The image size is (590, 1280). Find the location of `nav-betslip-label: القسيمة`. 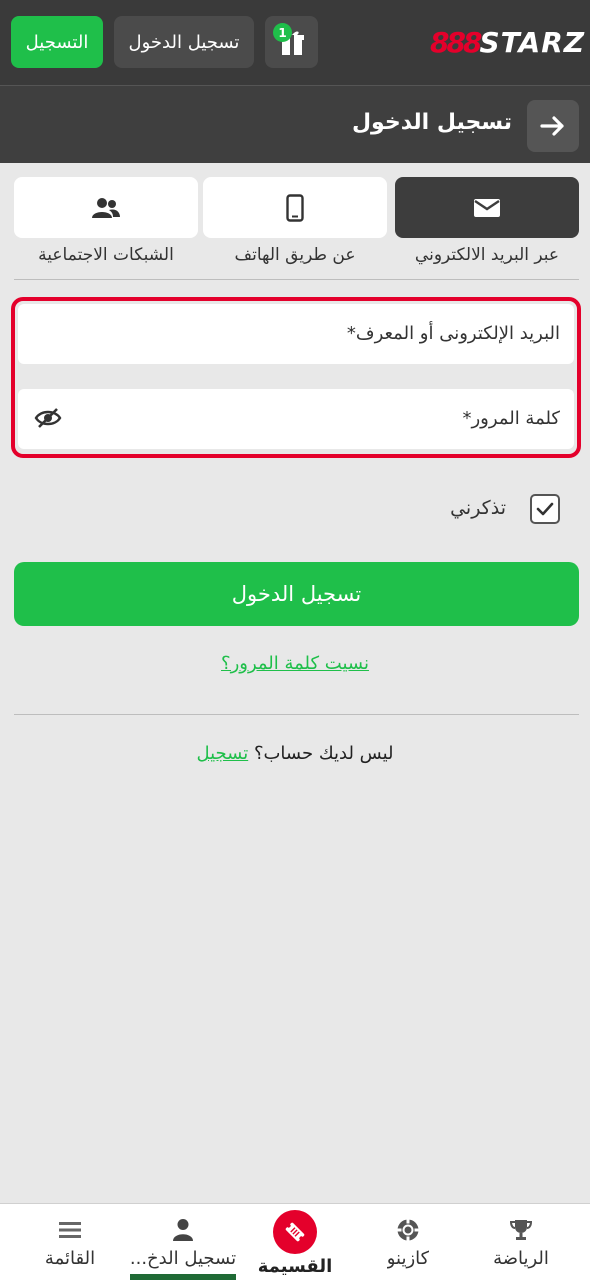

nav-betslip-label: القسيمة is located at coordinates (295, 1266).